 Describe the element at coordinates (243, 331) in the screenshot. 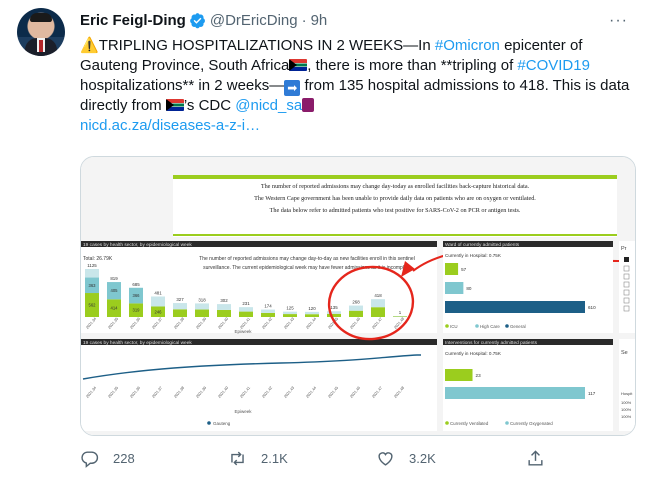

I see `x-axis-title: Epiweek` at that location.